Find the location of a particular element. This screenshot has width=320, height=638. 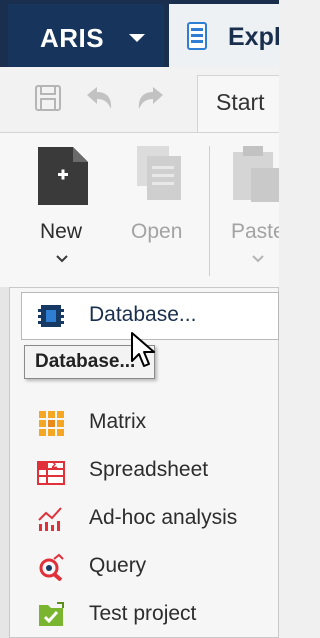

mouse-cursor-icon is located at coordinates (143, 349).